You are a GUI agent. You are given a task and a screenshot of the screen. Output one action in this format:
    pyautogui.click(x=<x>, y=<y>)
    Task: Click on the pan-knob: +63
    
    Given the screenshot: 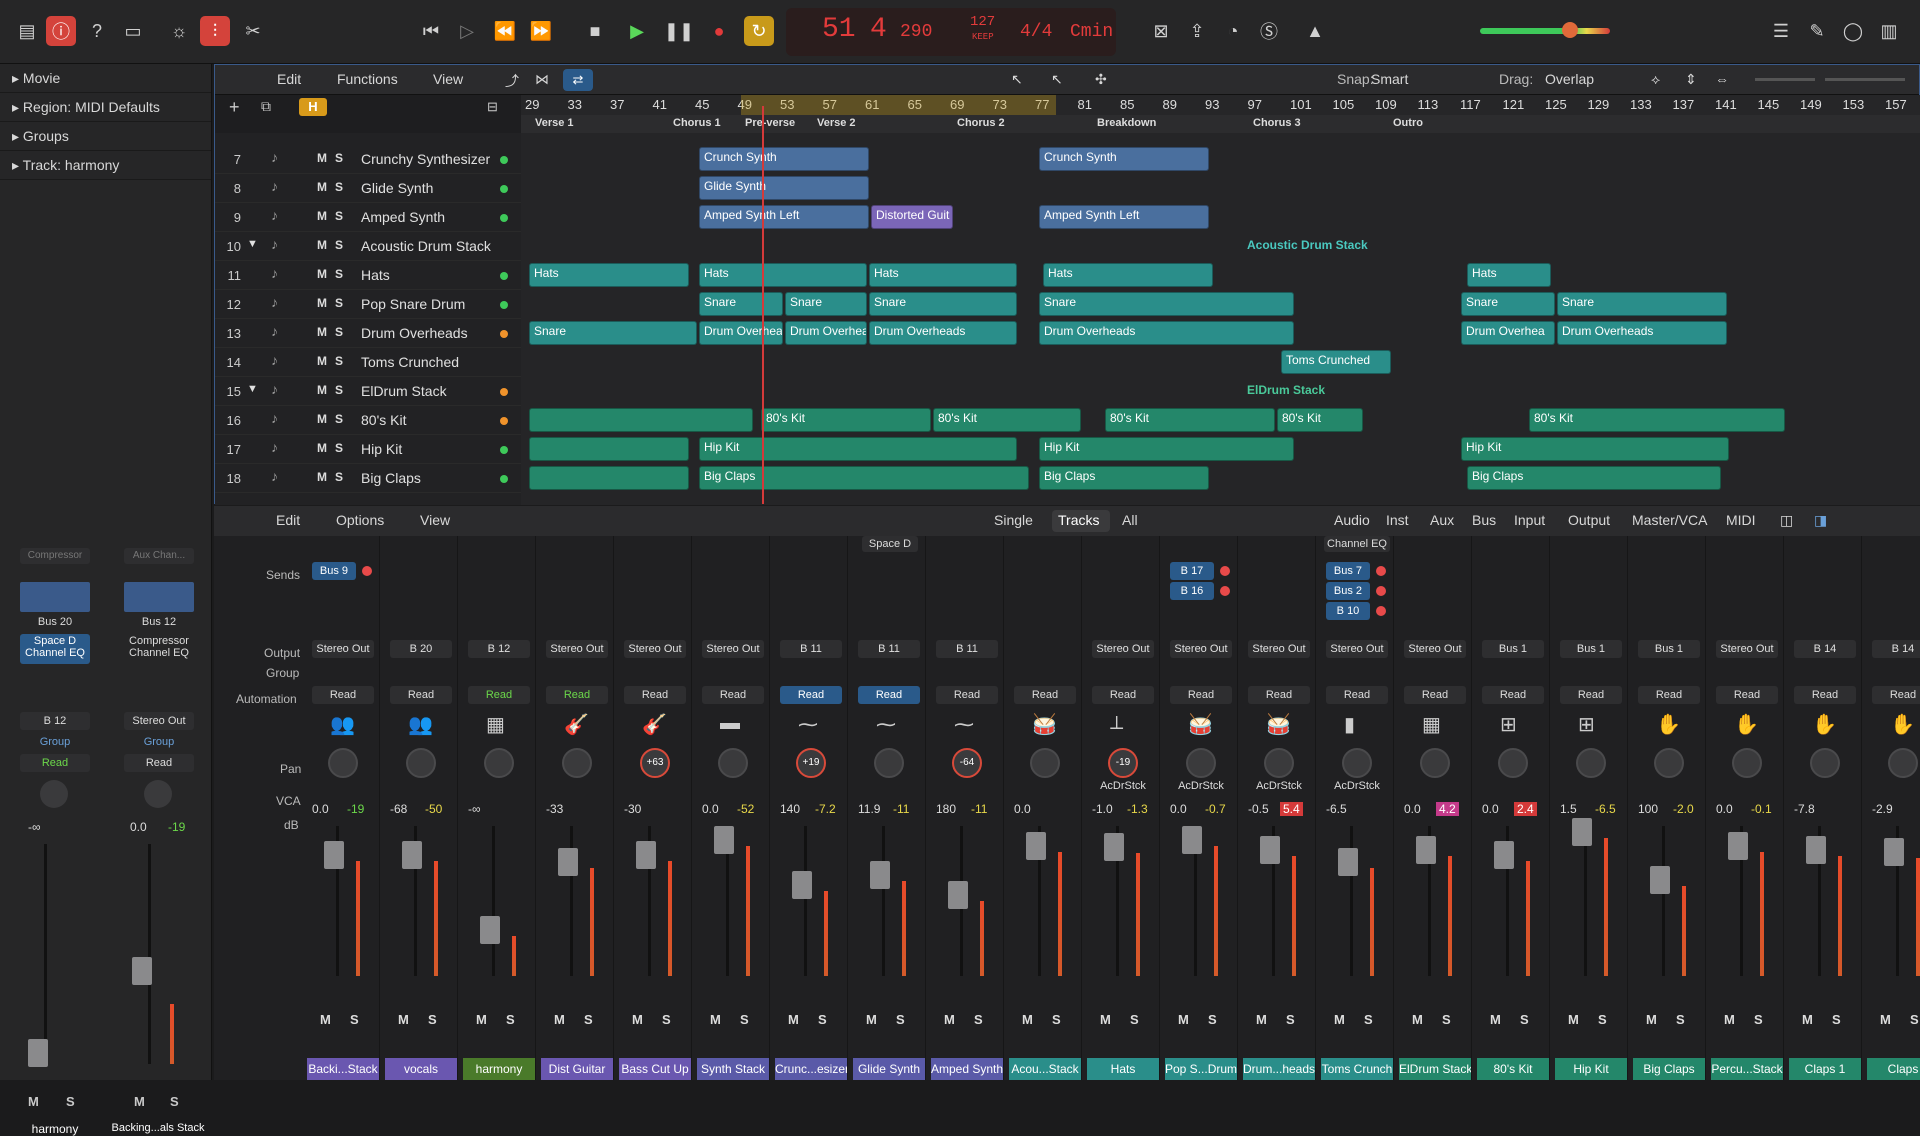 What is the action you would take?
    pyautogui.click(x=655, y=763)
    